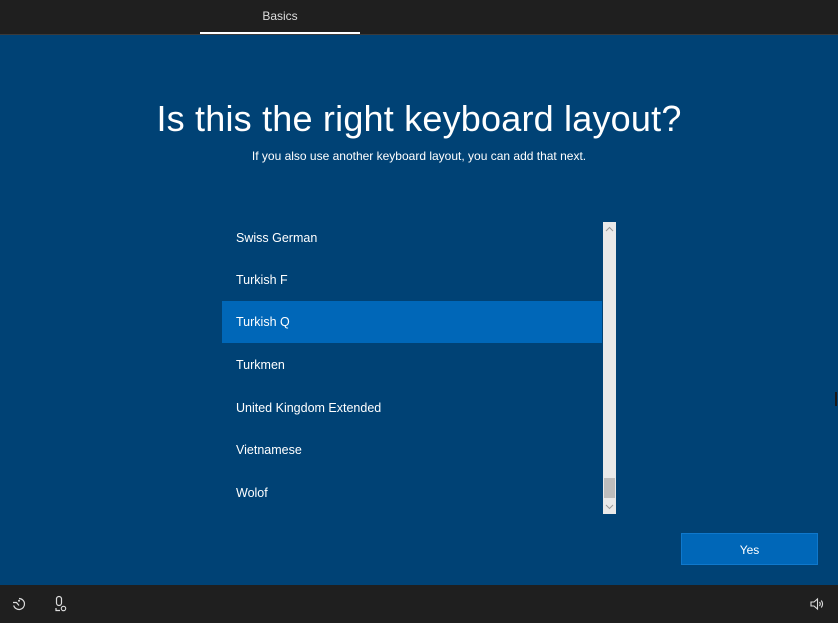 This screenshot has width=838, height=623. What do you see at coordinates (412, 408) in the screenshot?
I see `list-item-united-kingdom-extended: United Kingdom Extended` at bounding box center [412, 408].